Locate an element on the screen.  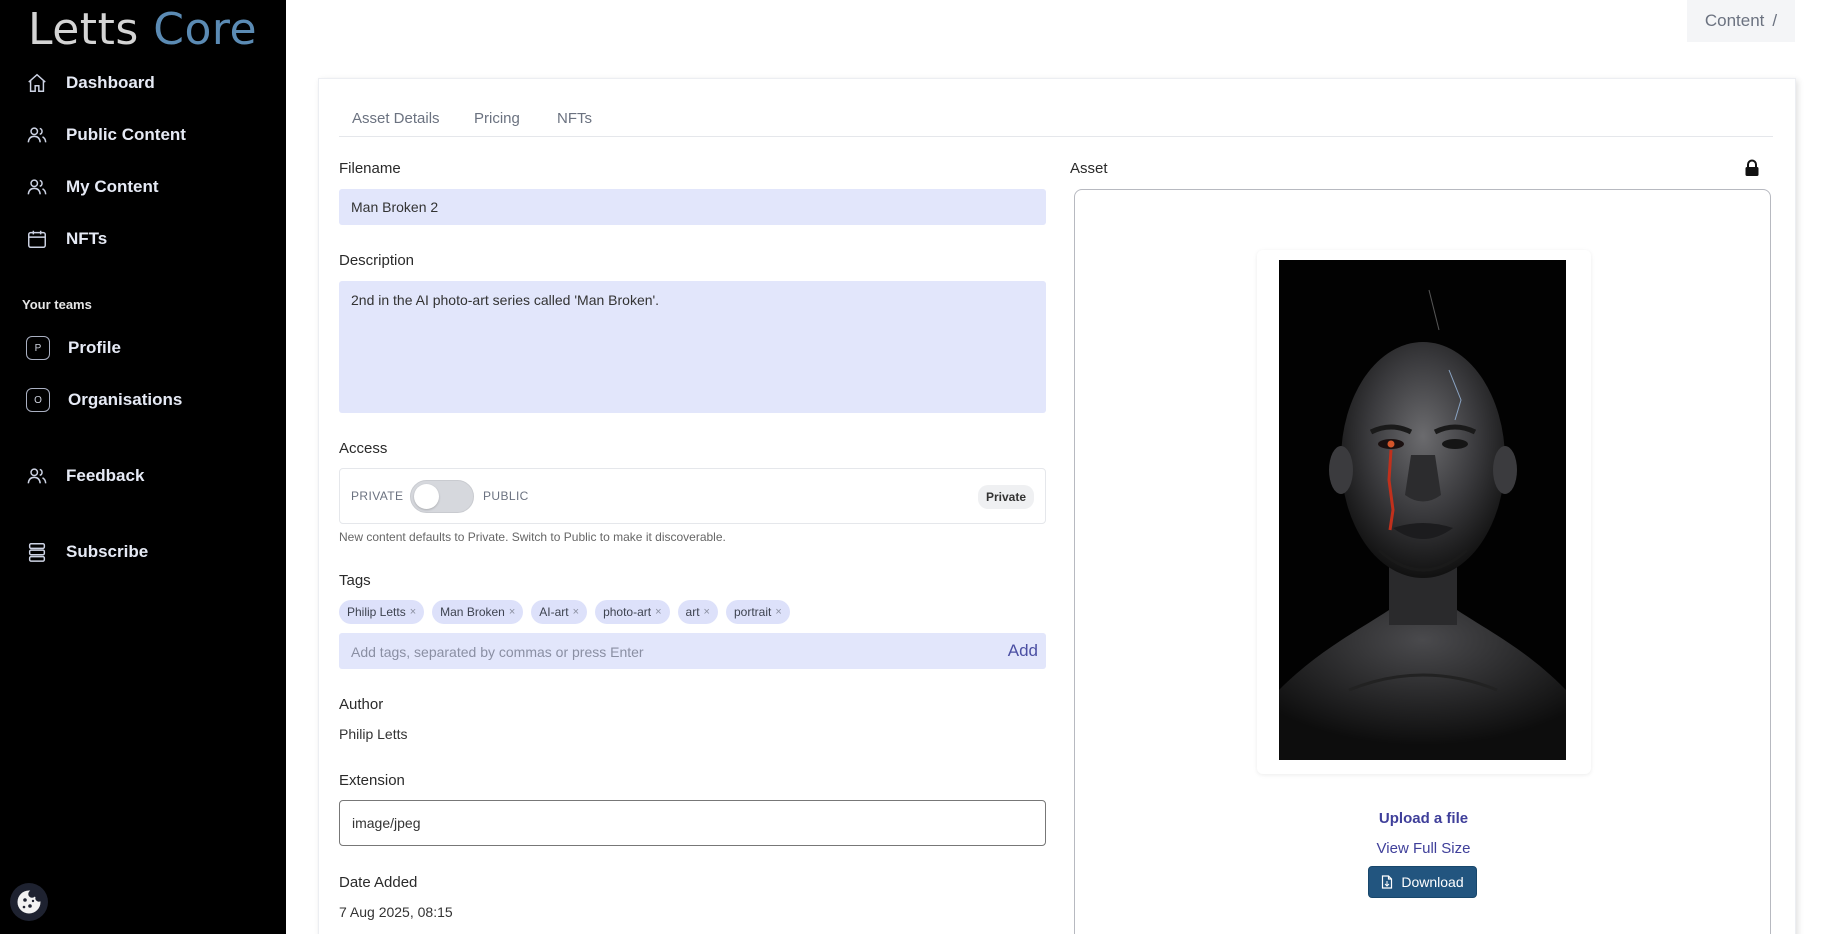
breadcrumb-content-link: Content is located at coordinates (1735, 21).